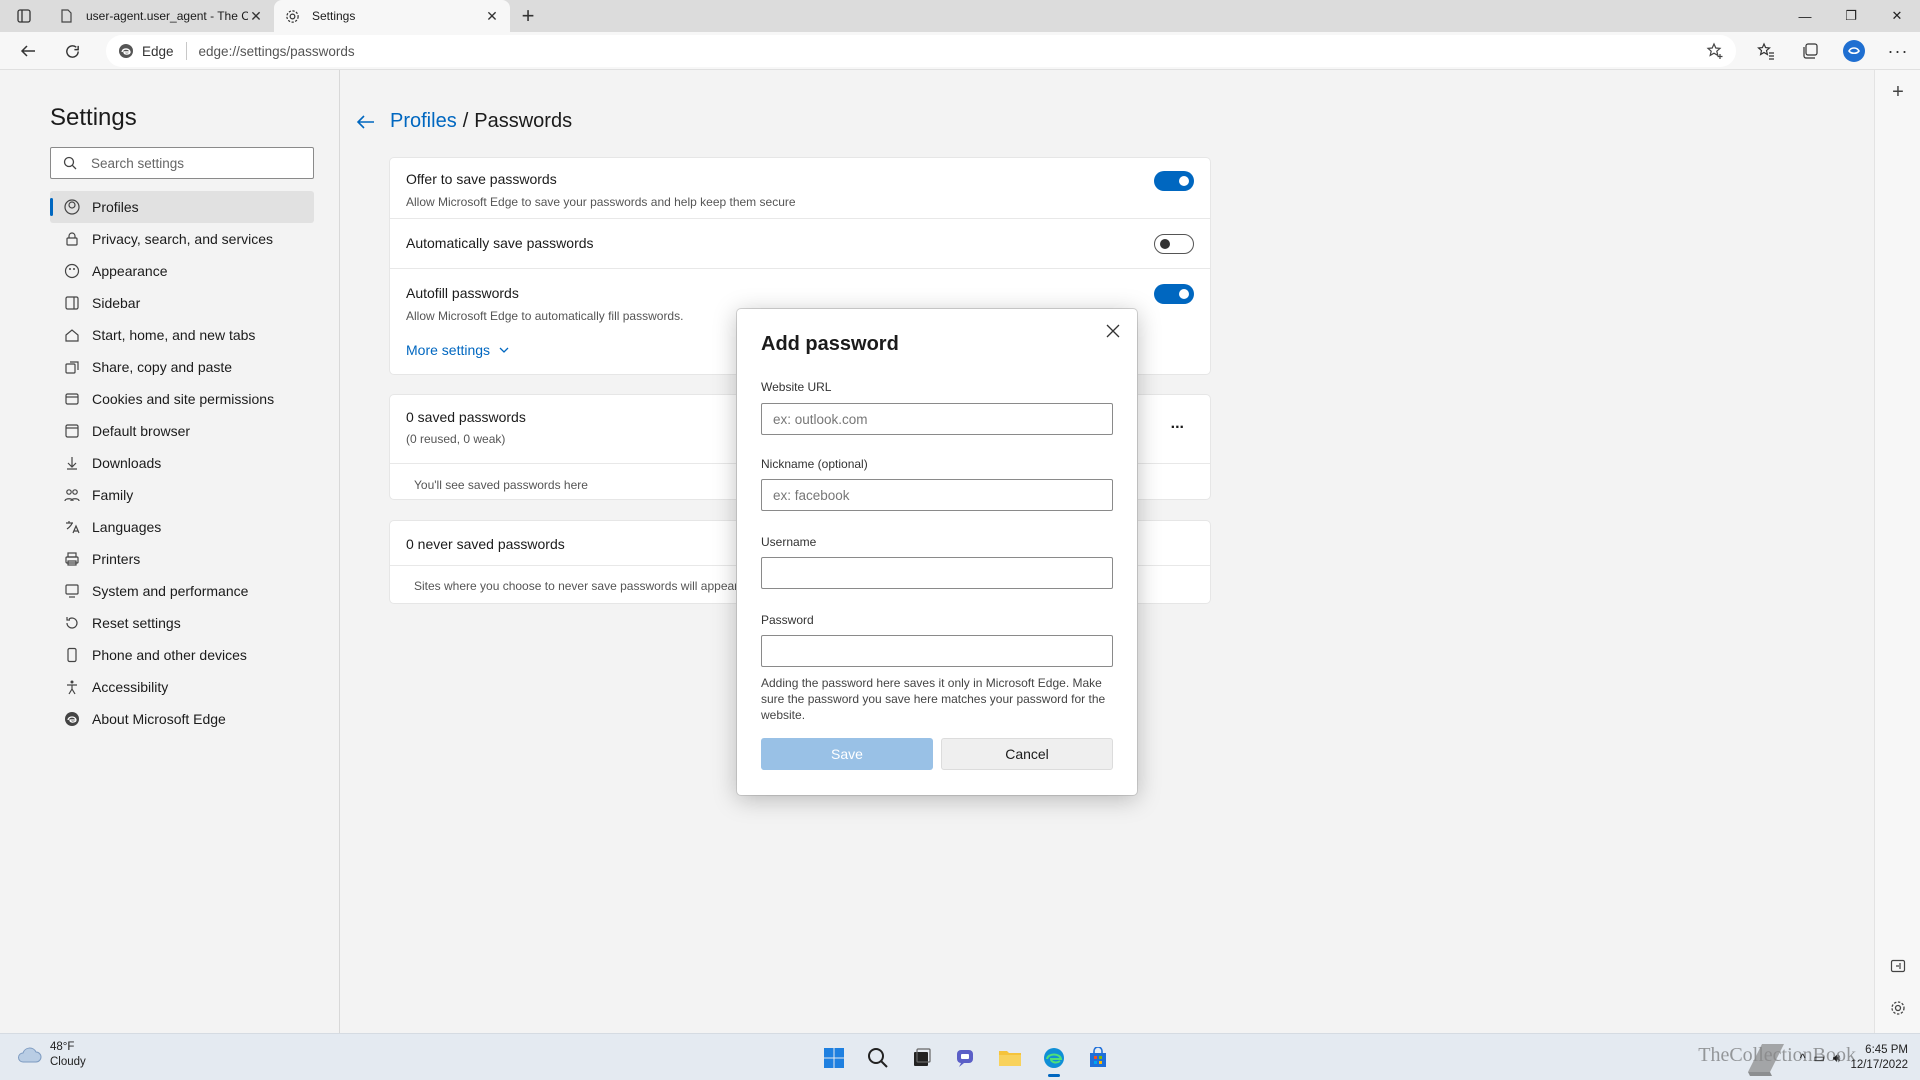 This screenshot has height=1080, width=1920. I want to click on website-url-input, so click(937, 419).